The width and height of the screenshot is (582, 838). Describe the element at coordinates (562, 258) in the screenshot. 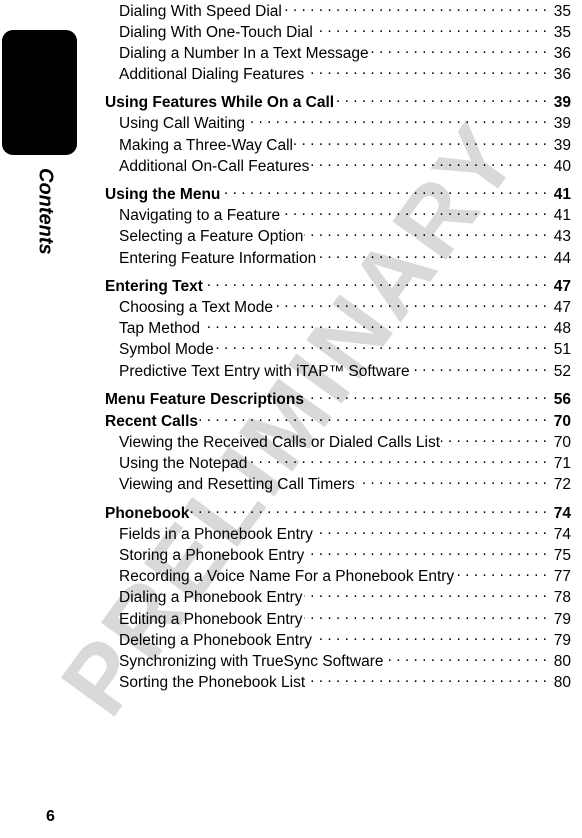

I see `toc-entry-page-number: 44` at that location.